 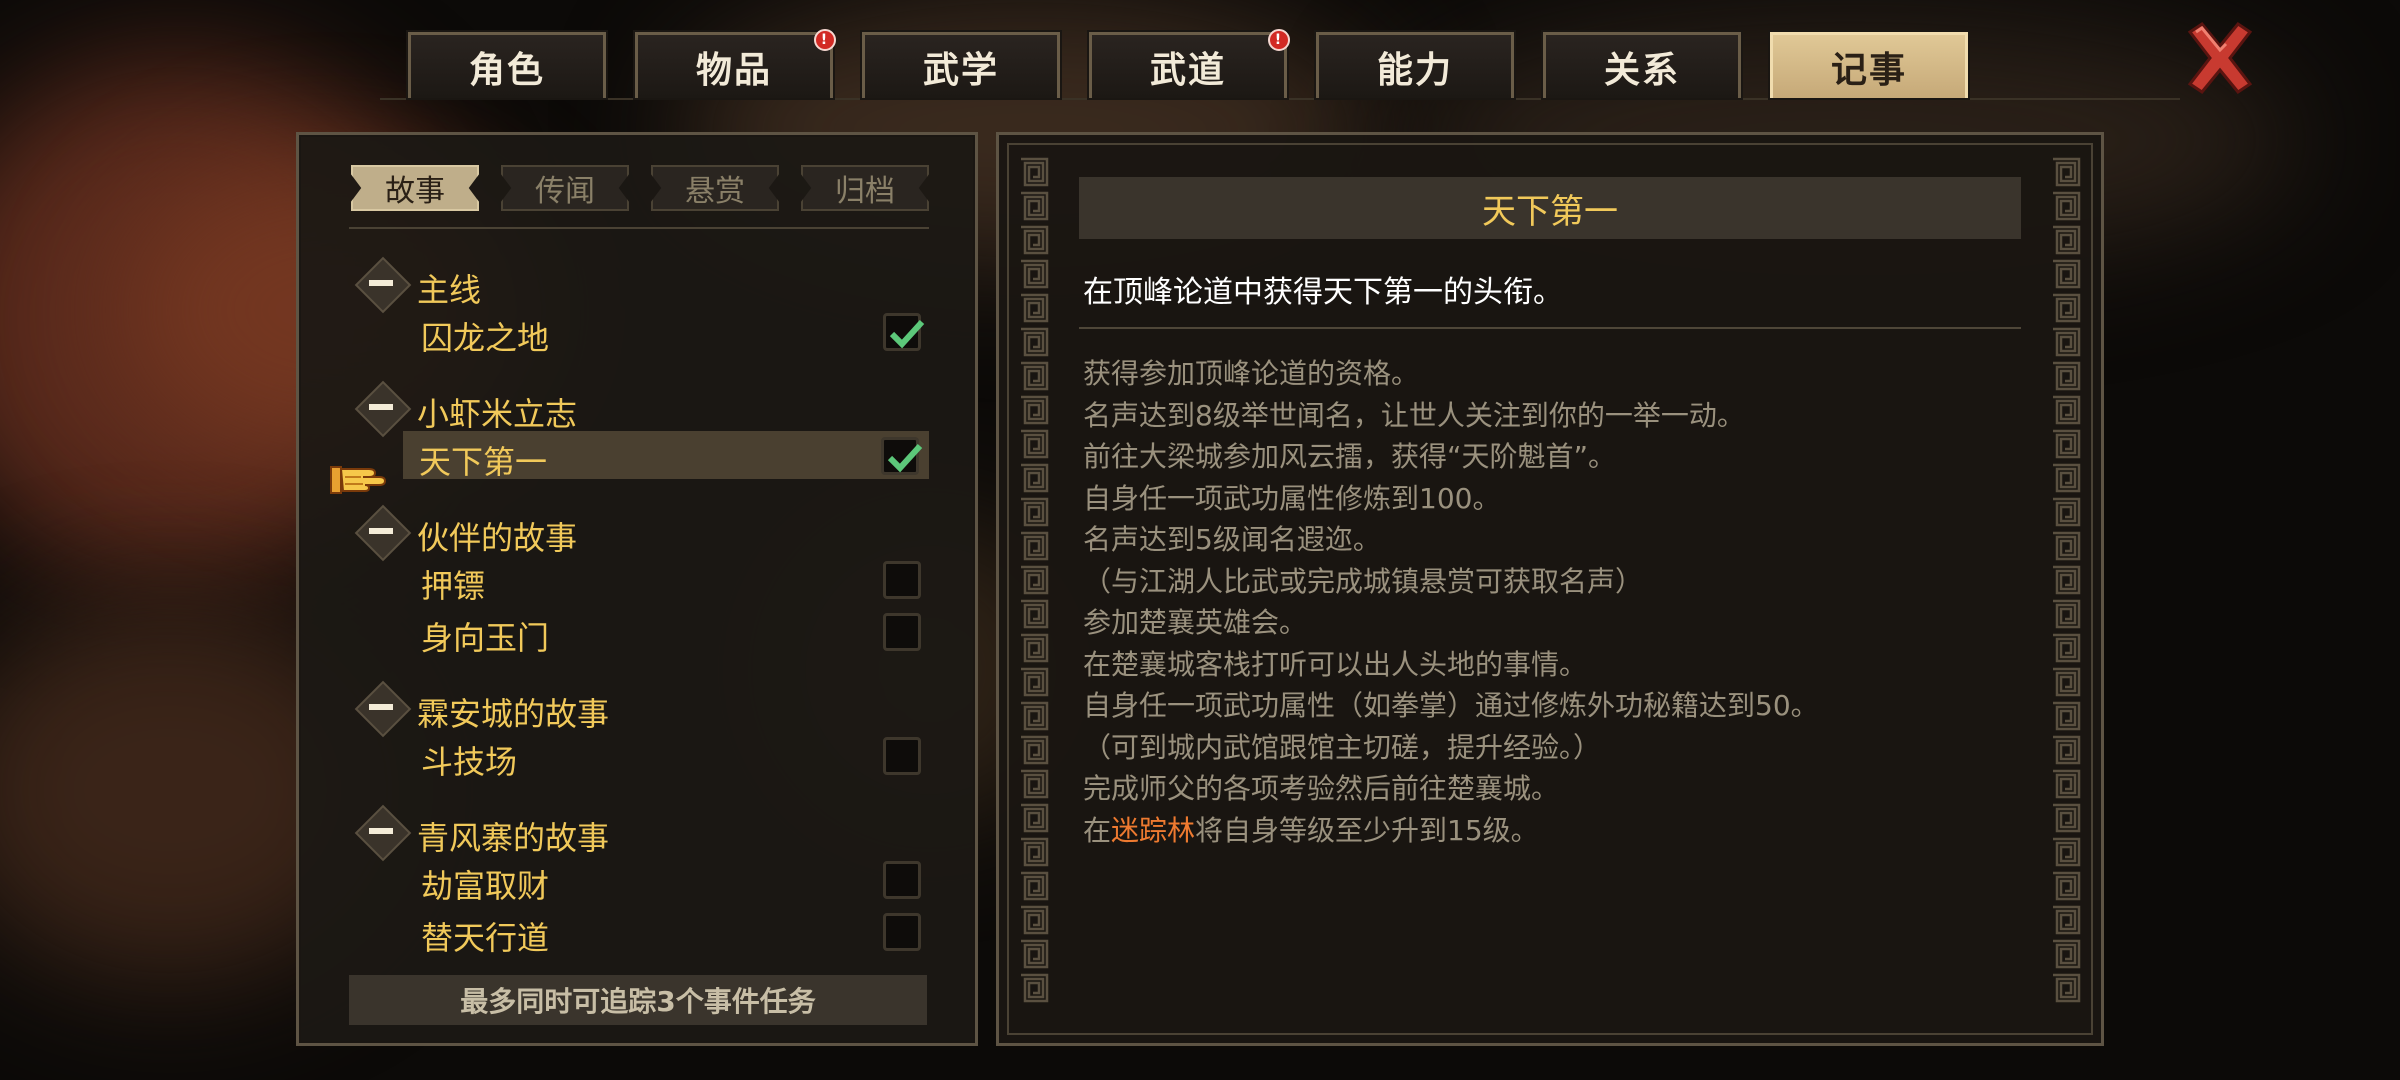 I want to click on subtab-rumors: 传闻, so click(x=565, y=188).